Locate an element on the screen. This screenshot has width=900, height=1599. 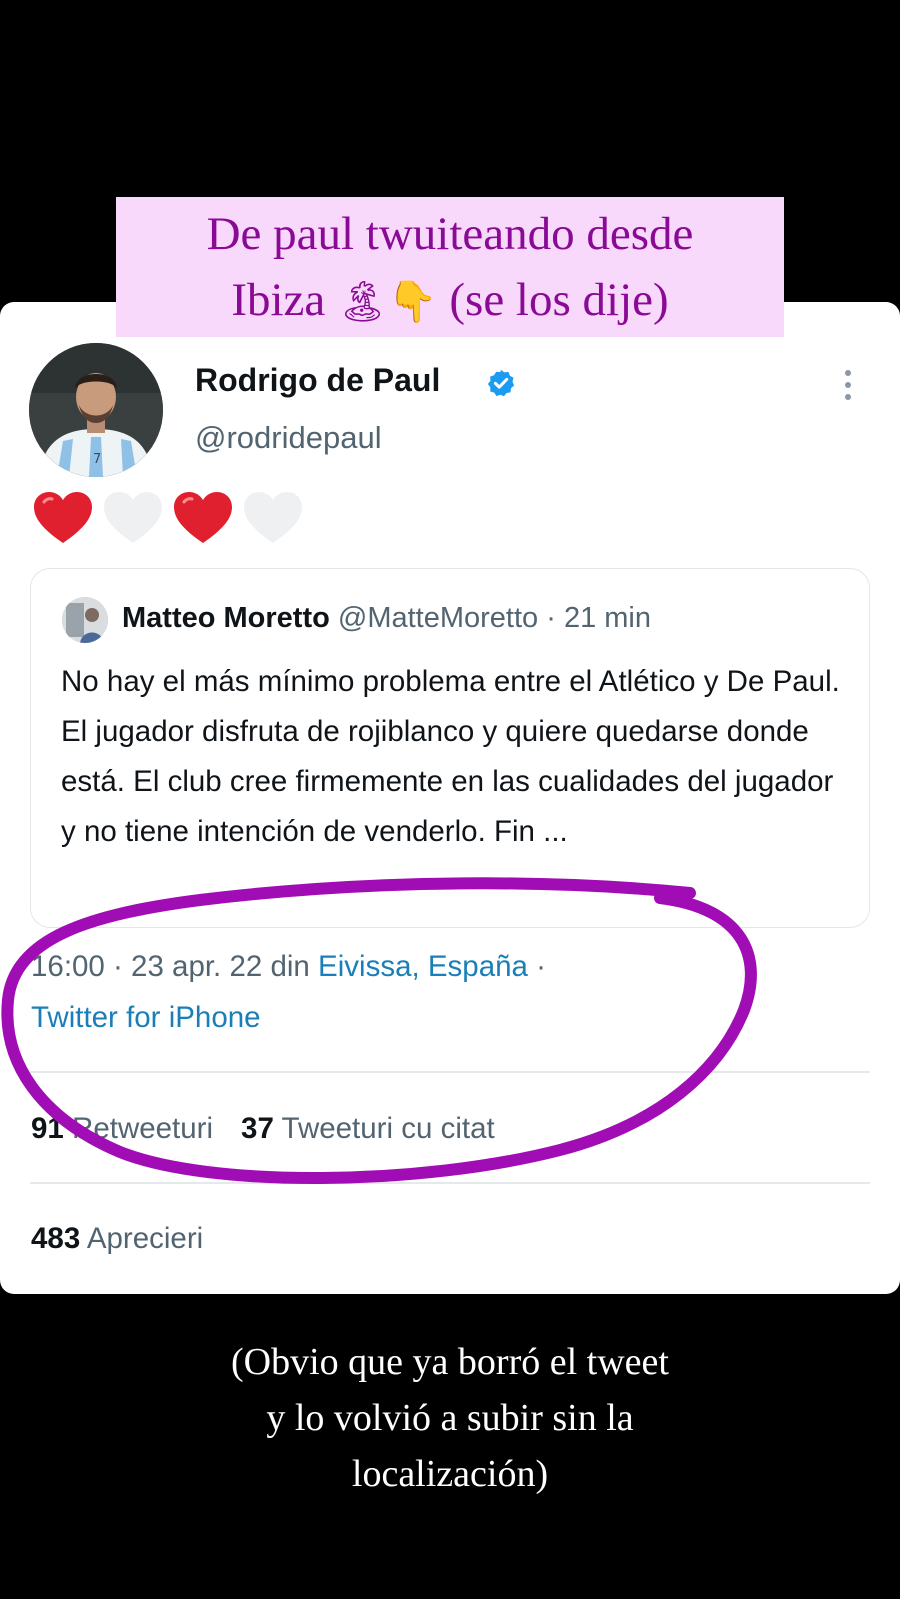
author-handle: @rodridepaul is located at coordinates (288, 438).